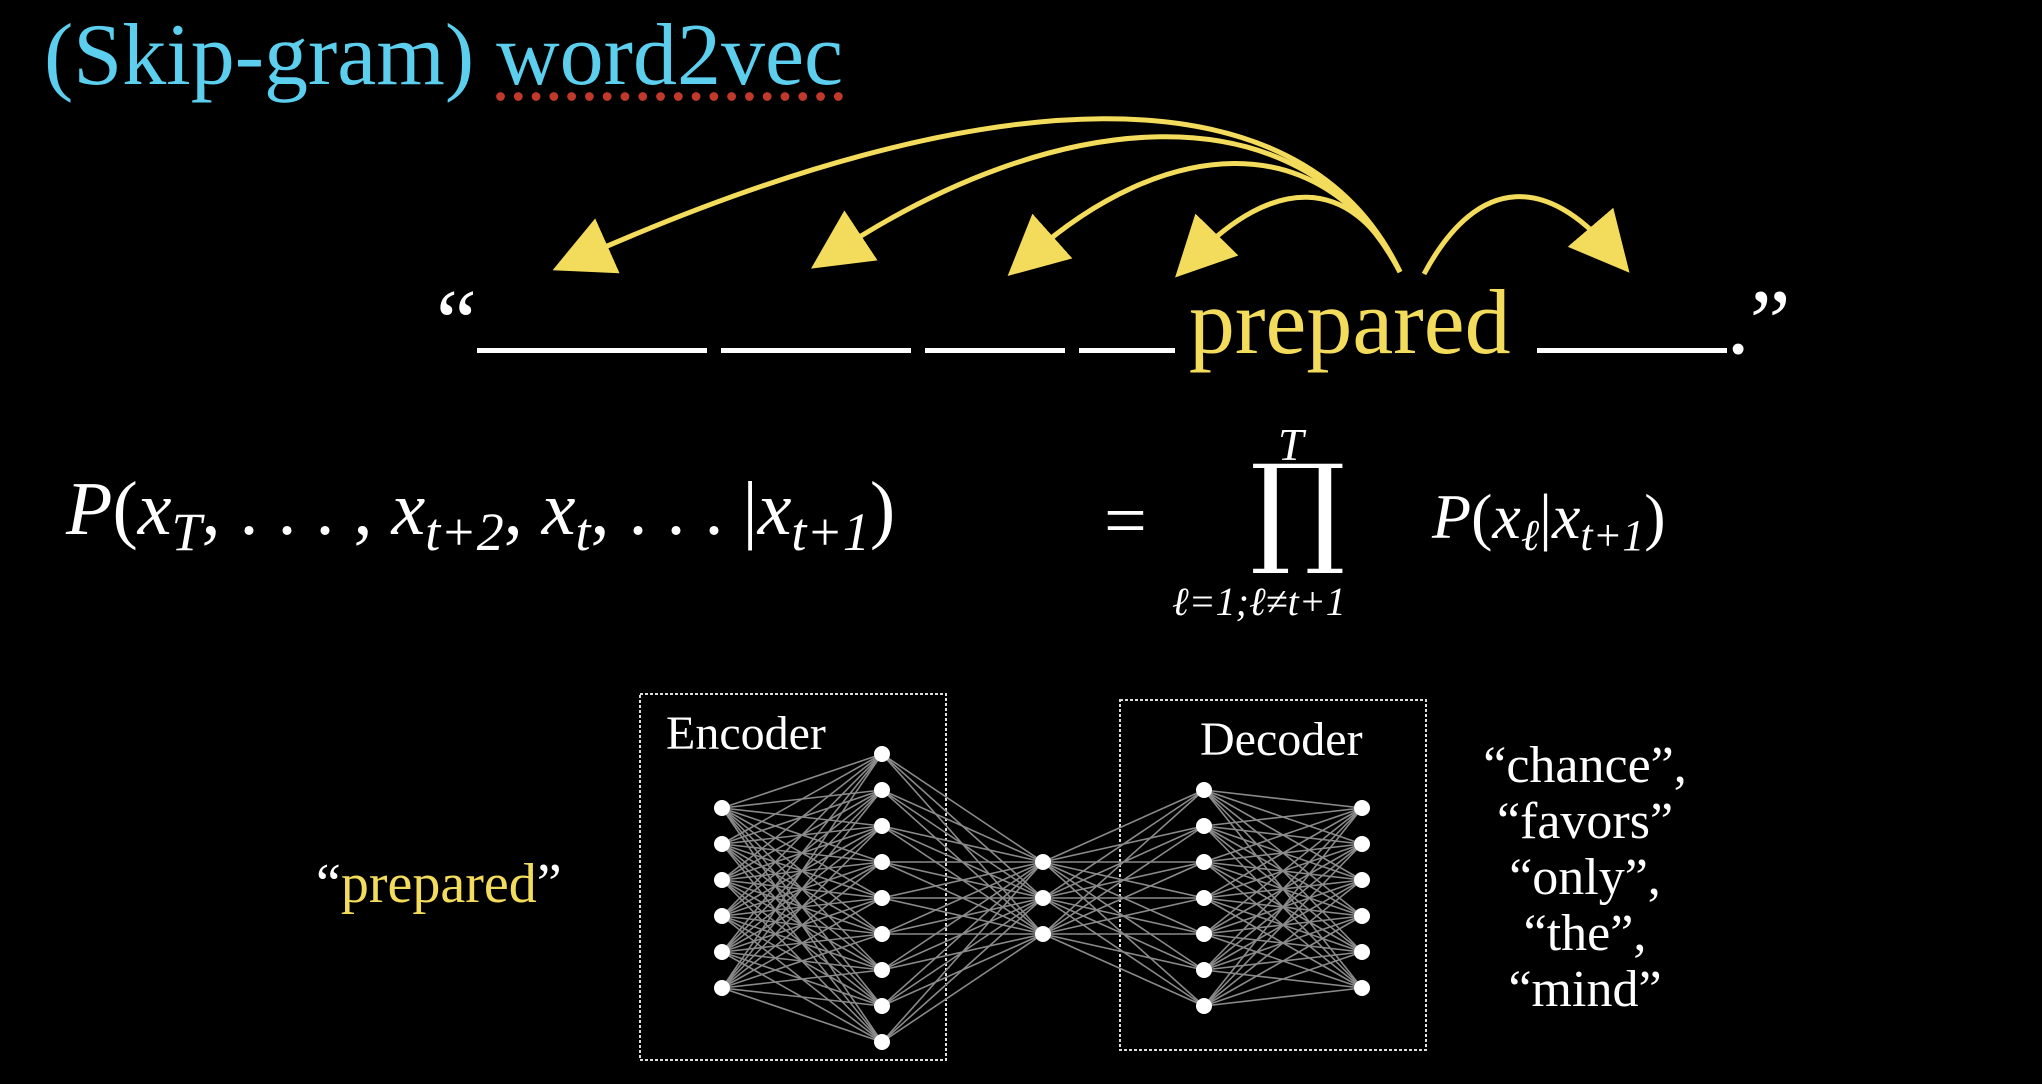 The width and height of the screenshot is (2042, 1084). Describe the element at coordinates (1281, 739) in the screenshot. I see `decoder-label: Decoder` at that location.